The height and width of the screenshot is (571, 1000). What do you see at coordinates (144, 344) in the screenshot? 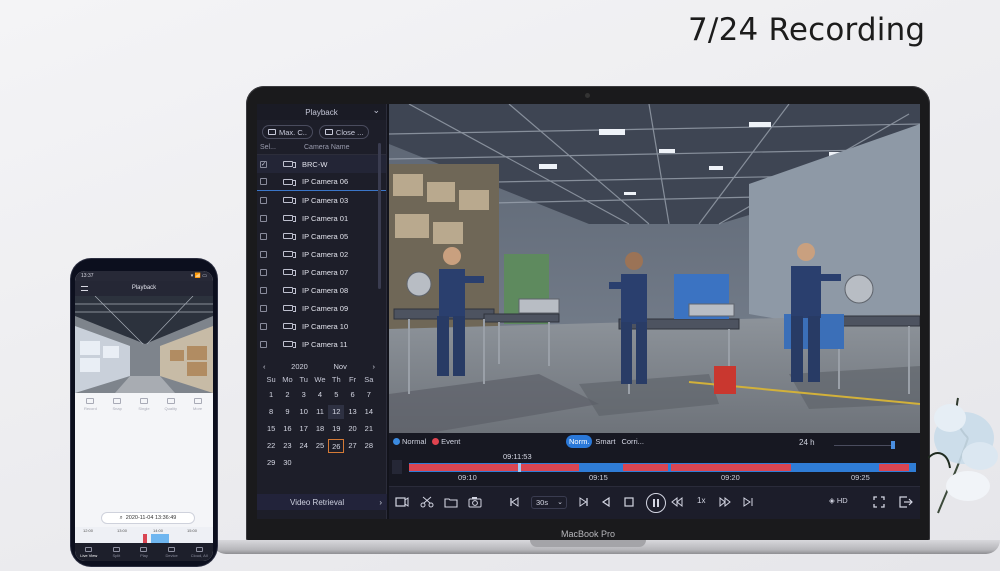
I see `phone-video-feed` at bounding box center [144, 344].